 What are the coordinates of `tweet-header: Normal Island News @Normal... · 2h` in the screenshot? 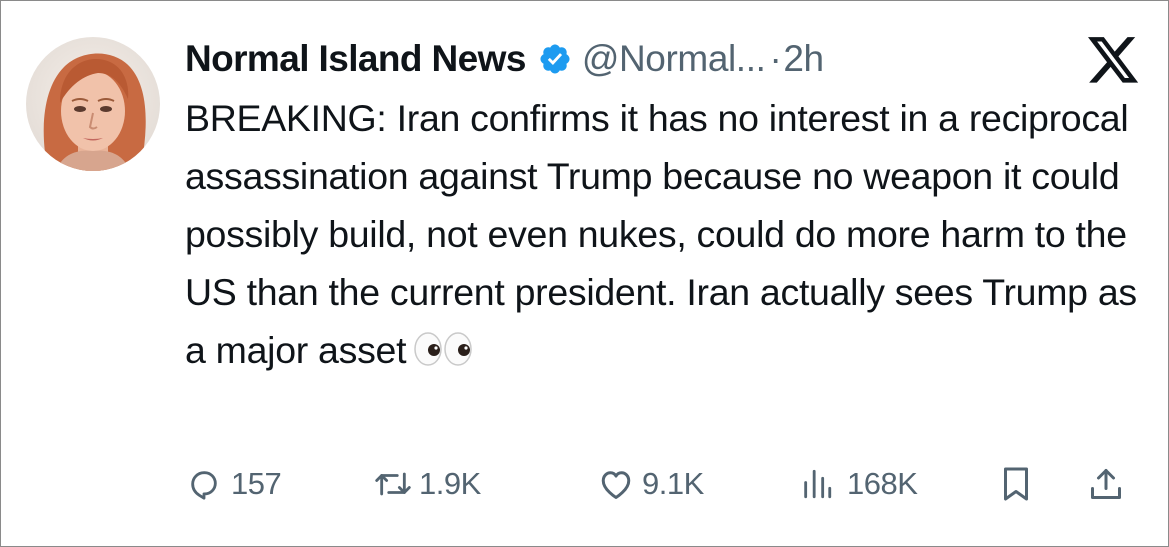 It's located at (504, 59).